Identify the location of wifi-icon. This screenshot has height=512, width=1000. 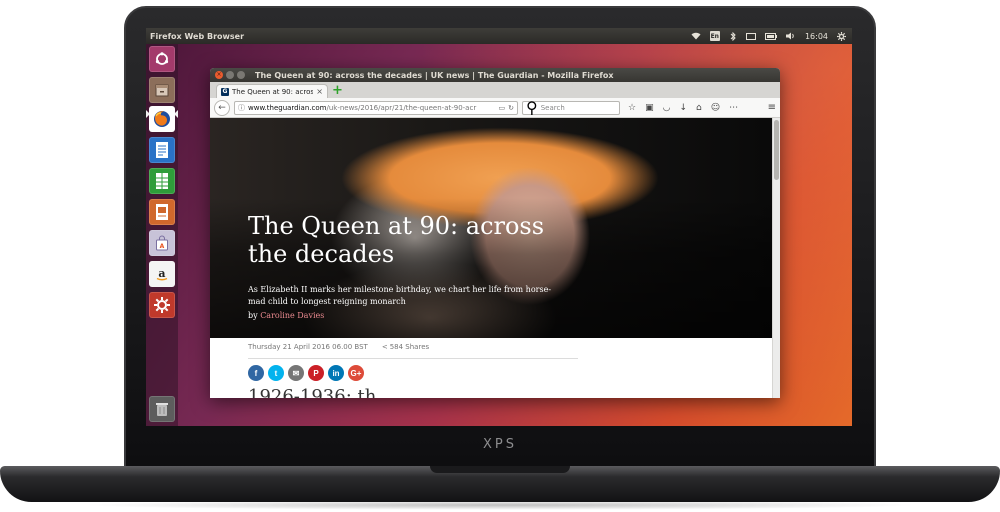
(696, 36).